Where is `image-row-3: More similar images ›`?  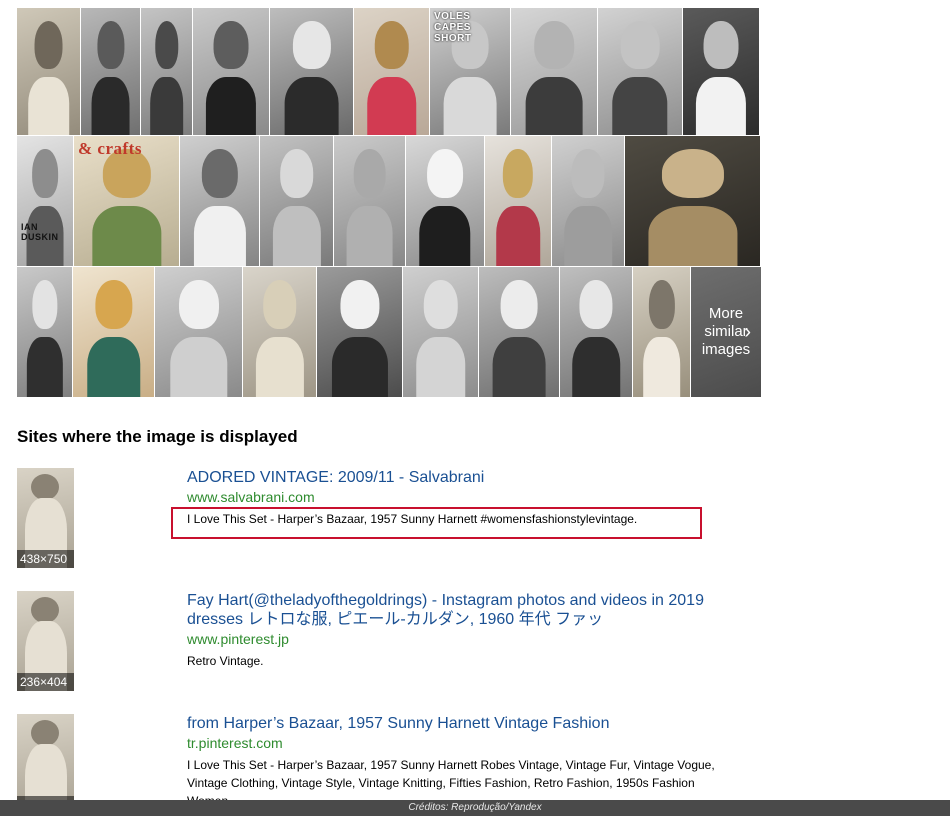 image-row-3: More similar images › is located at coordinates (389, 332).